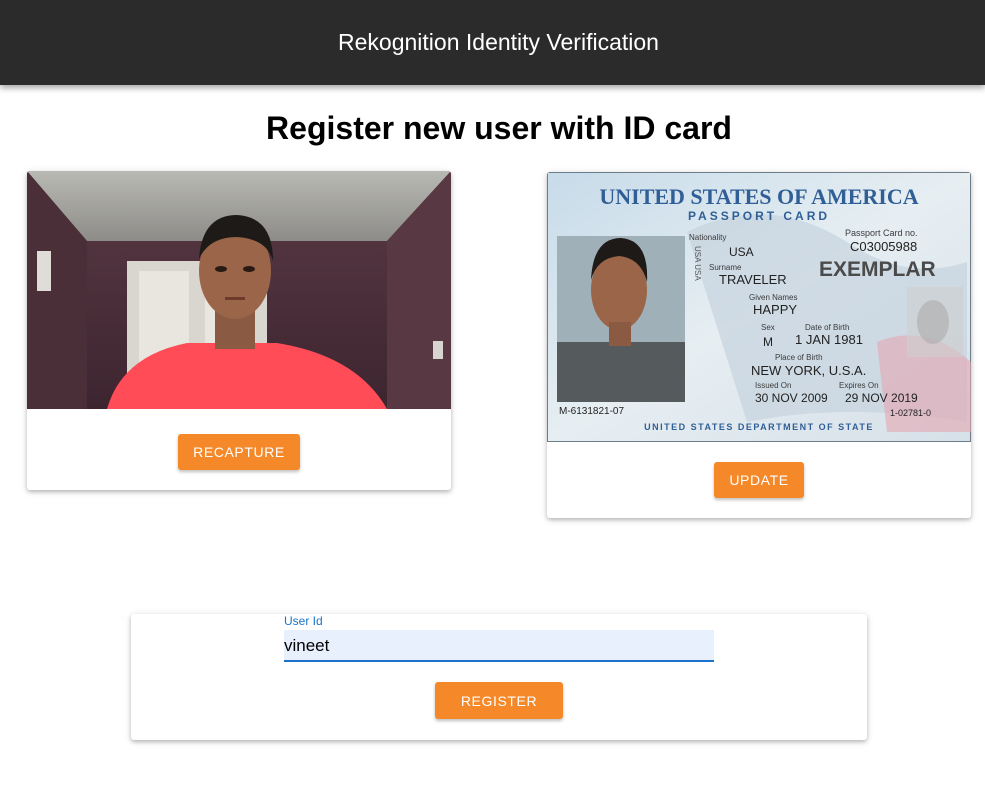 This screenshot has height=788, width=985. What do you see at coordinates (881, 398) in the screenshot?
I see `expires-value: 29 NOV 2019` at bounding box center [881, 398].